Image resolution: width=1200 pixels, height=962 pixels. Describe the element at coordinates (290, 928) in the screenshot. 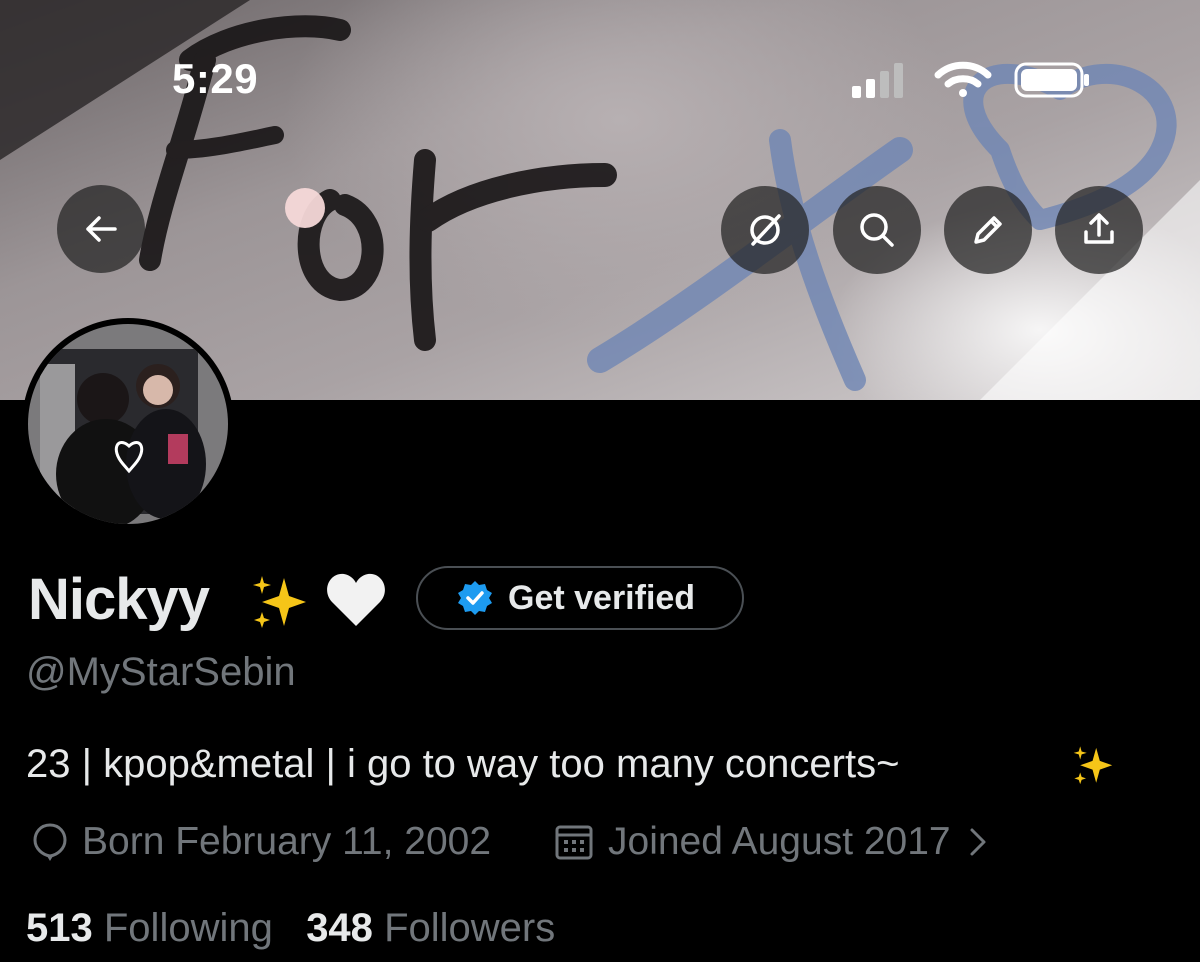

I see `follow-stats: 513 Following 348 Followers` at that location.